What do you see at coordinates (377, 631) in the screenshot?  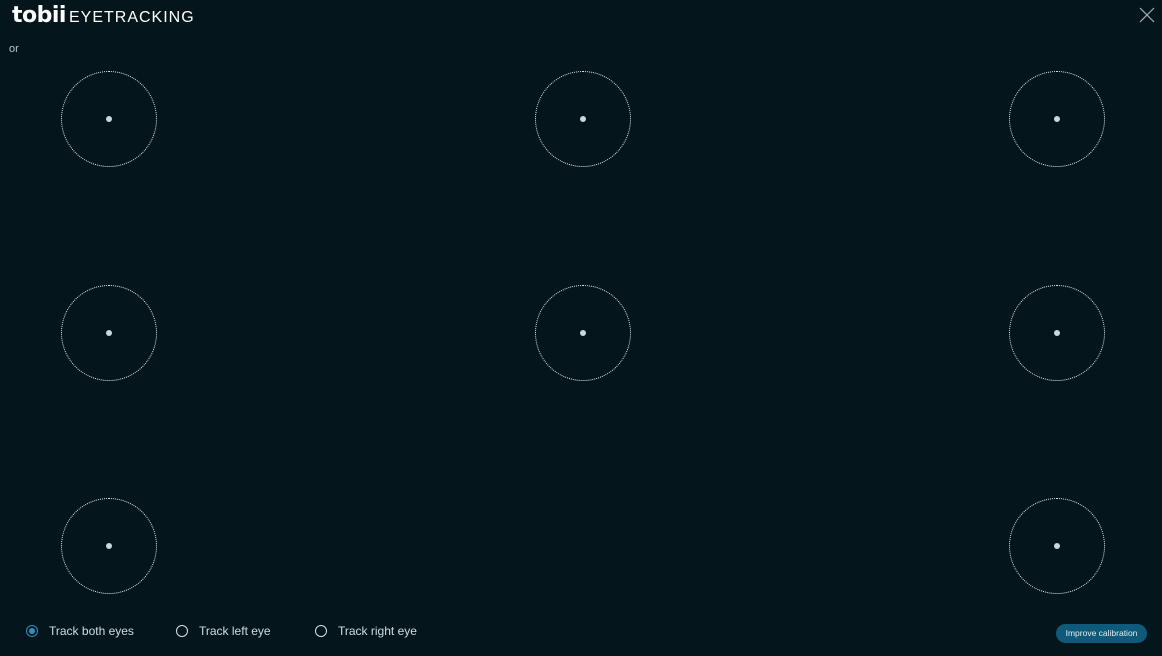 I see `track-right-eye-label: Track right eye` at bounding box center [377, 631].